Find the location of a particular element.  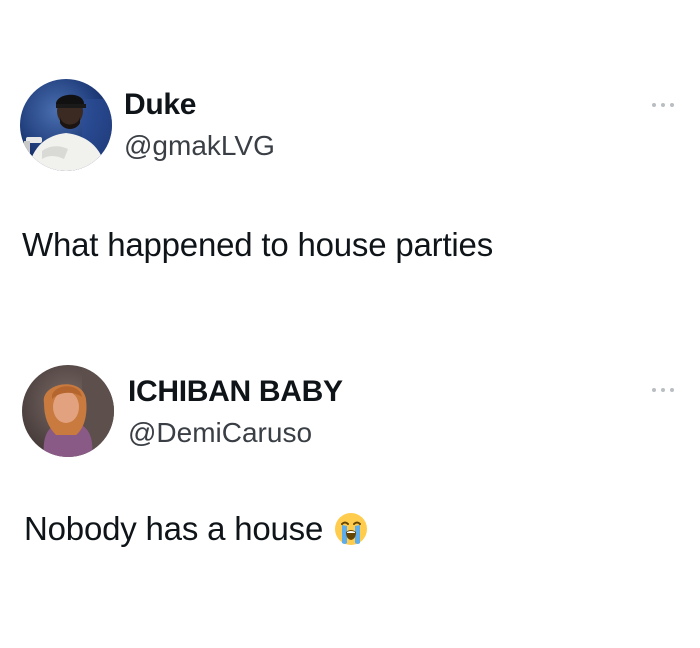

tweet-text-content: What happened to house parties is located at coordinates (258, 244).